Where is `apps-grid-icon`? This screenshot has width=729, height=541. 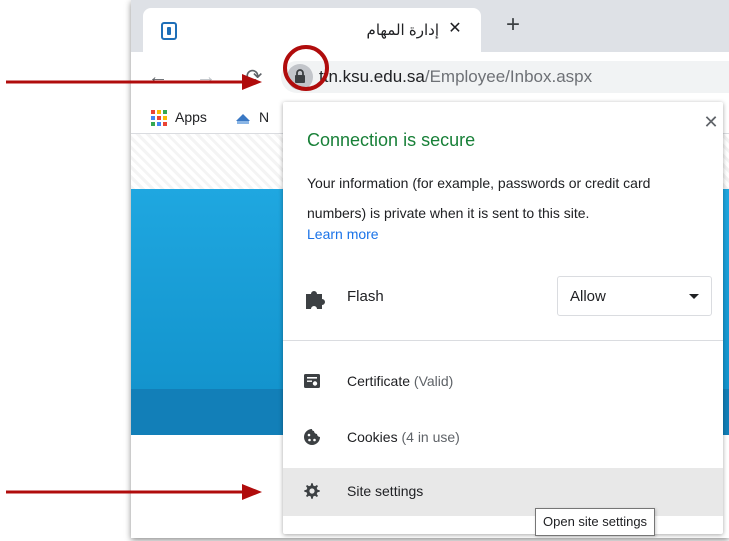
apps-grid-icon is located at coordinates (159, 118).